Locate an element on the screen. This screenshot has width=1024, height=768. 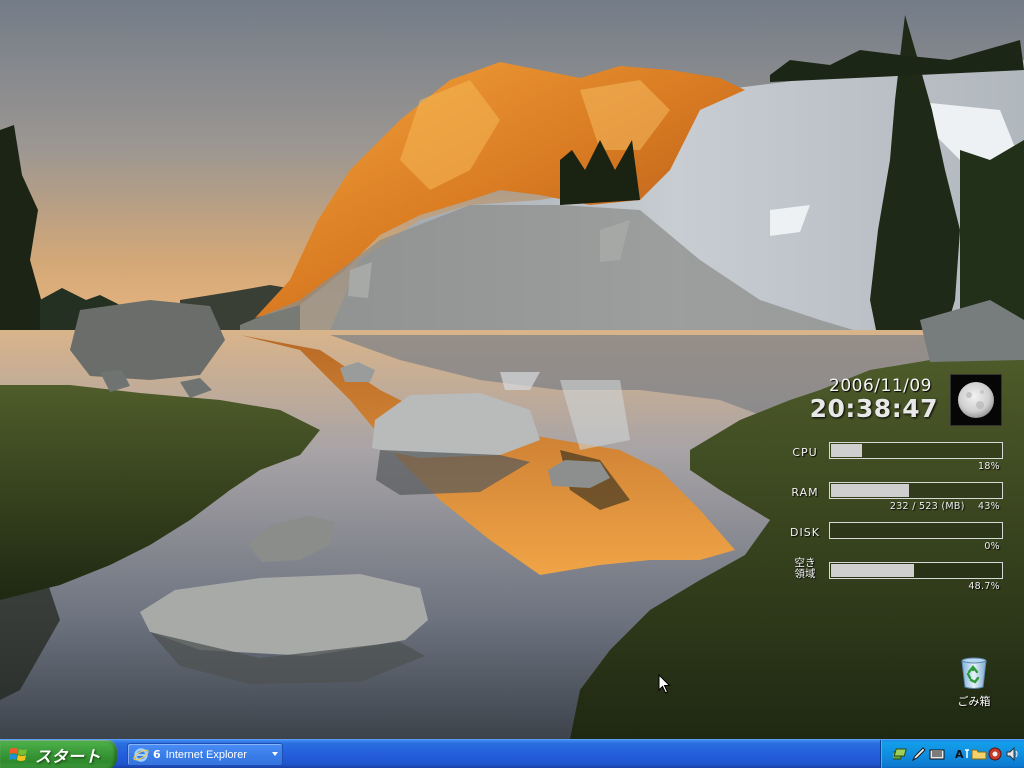
chevron-down-icon is located at coordinates (275, 754).